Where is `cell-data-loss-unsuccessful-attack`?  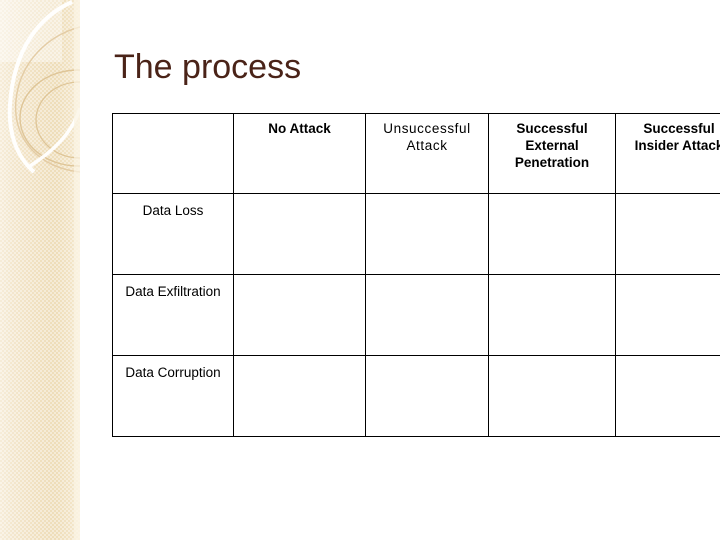
cell-data-loss-unsuccessful-attack is located at coordinates (427, 234).